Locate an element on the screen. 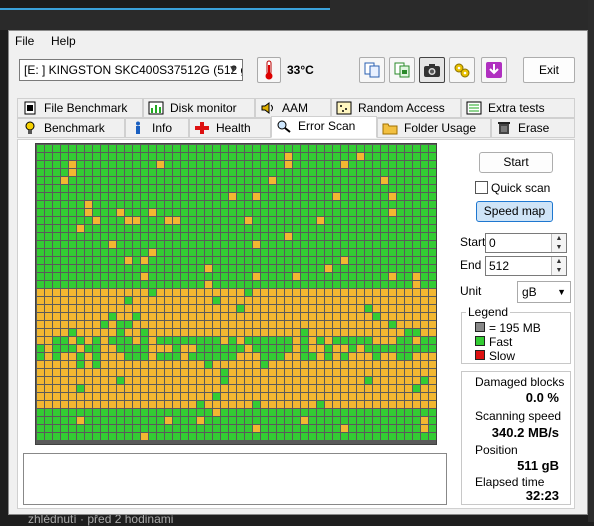 This screenshot has width=594, height=526. tab-erase: Erase is located at coordinates (533, 128).